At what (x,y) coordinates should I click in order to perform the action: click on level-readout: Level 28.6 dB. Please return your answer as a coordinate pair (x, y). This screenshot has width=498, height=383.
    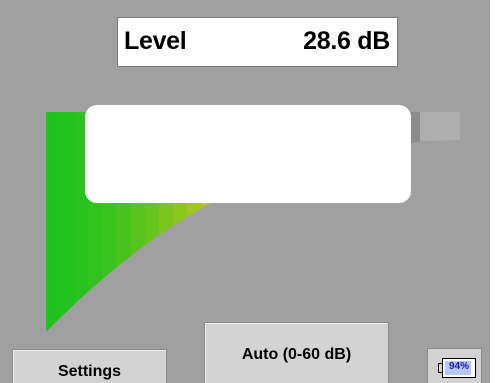
    Looking at the image, I should click on (257, 42).